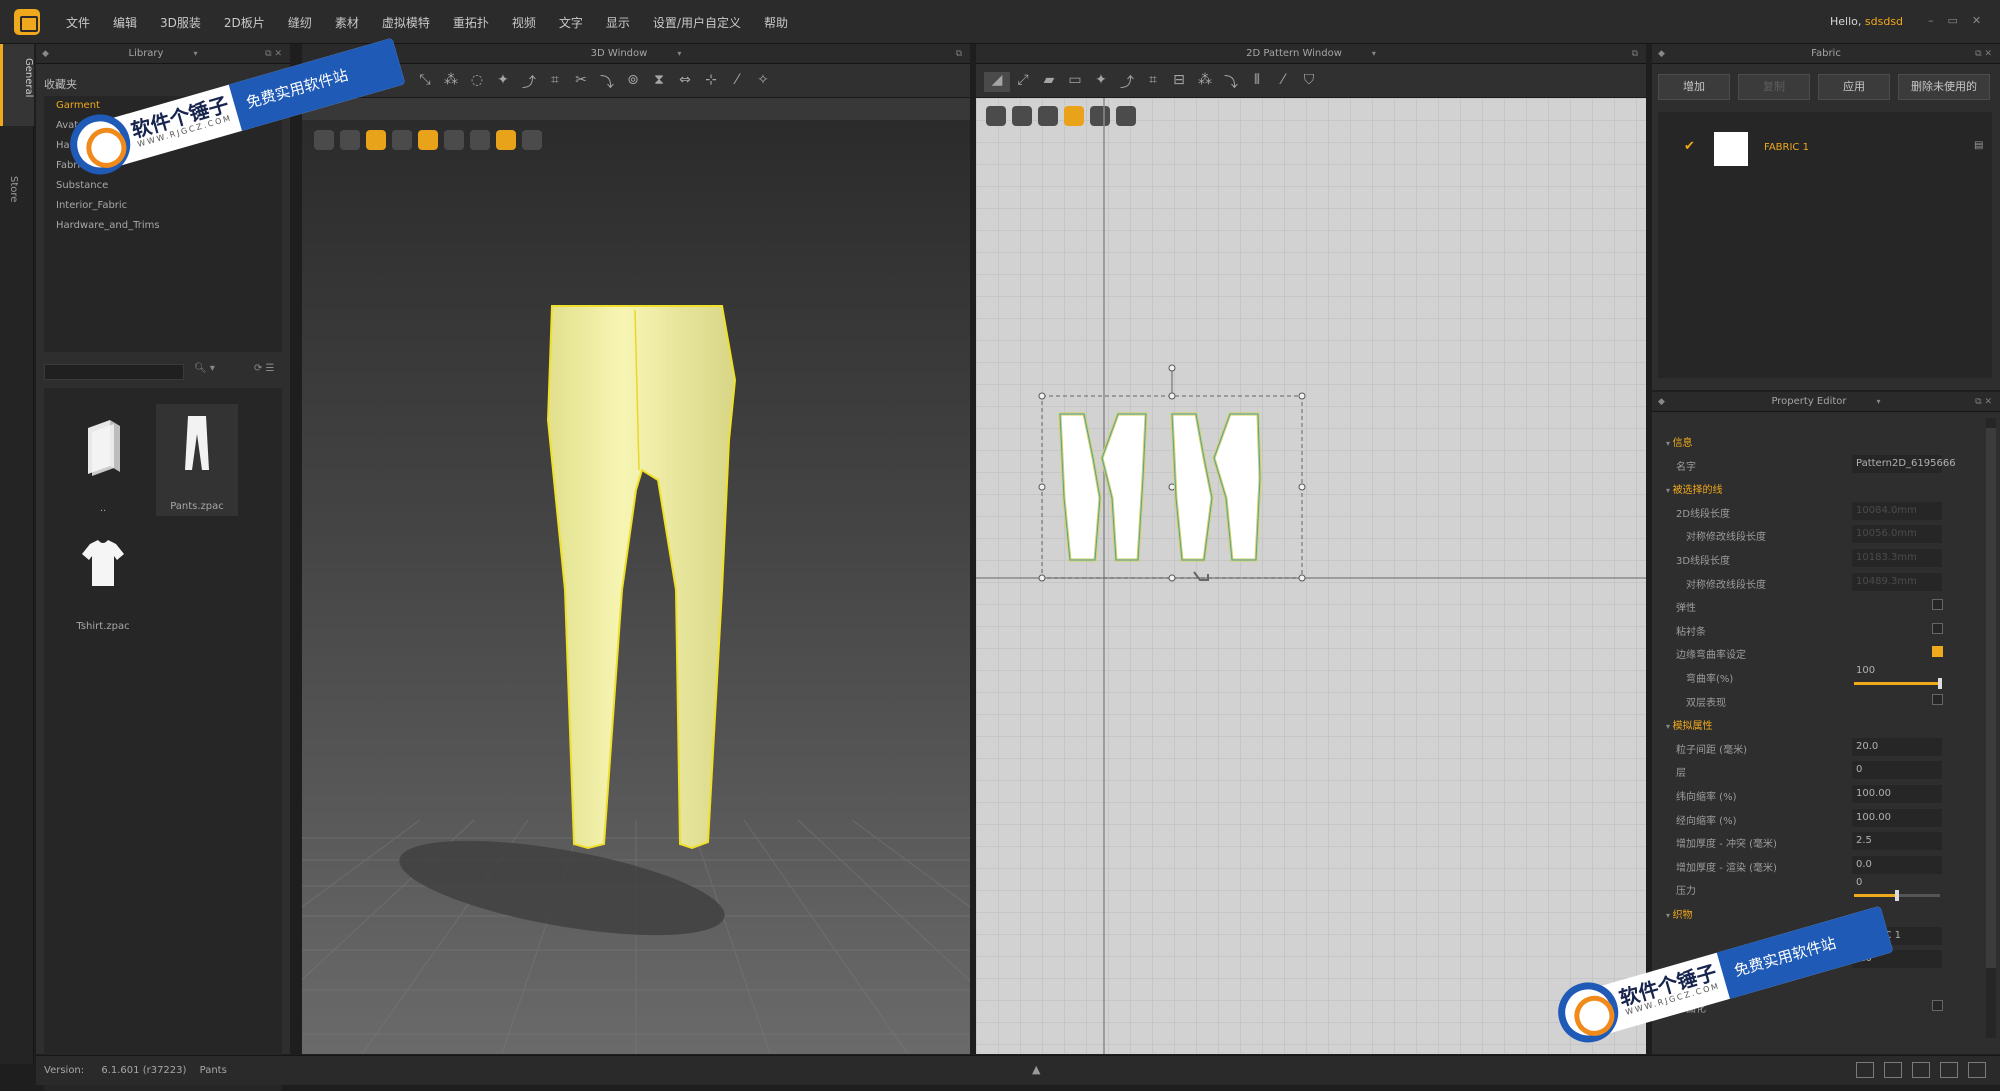 This screenshot has height=1091, width=2000. I want to click on layout-split-icon, so click(1893, 1070).